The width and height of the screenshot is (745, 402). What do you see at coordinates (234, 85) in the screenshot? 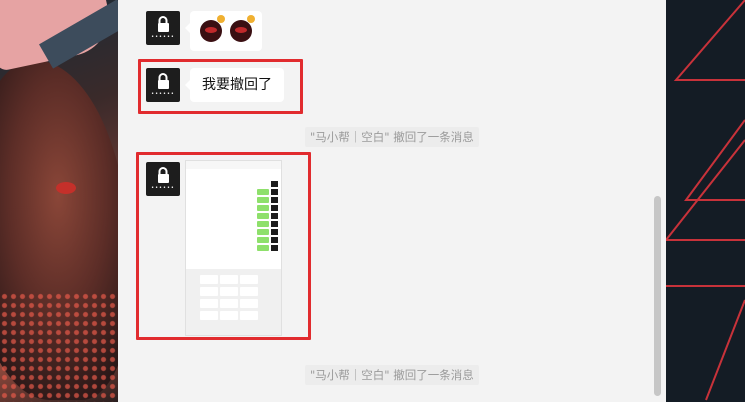
I see `text-bubble: 我要撤回了` at bounding box center [234, 85].